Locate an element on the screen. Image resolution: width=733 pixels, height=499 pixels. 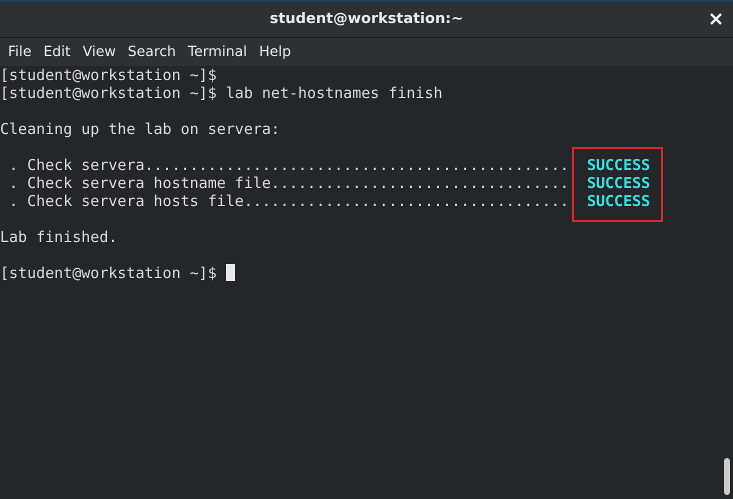
close-icon is located at coordinates (716, 19).